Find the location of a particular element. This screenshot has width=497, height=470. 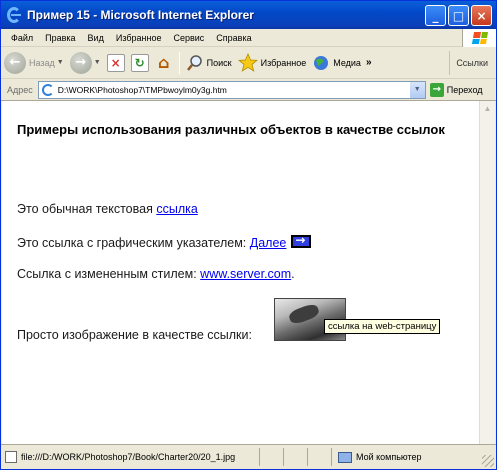

window-title: Пример 15 - Microsoft Internet Explorer is located at coordinates (140, 15).